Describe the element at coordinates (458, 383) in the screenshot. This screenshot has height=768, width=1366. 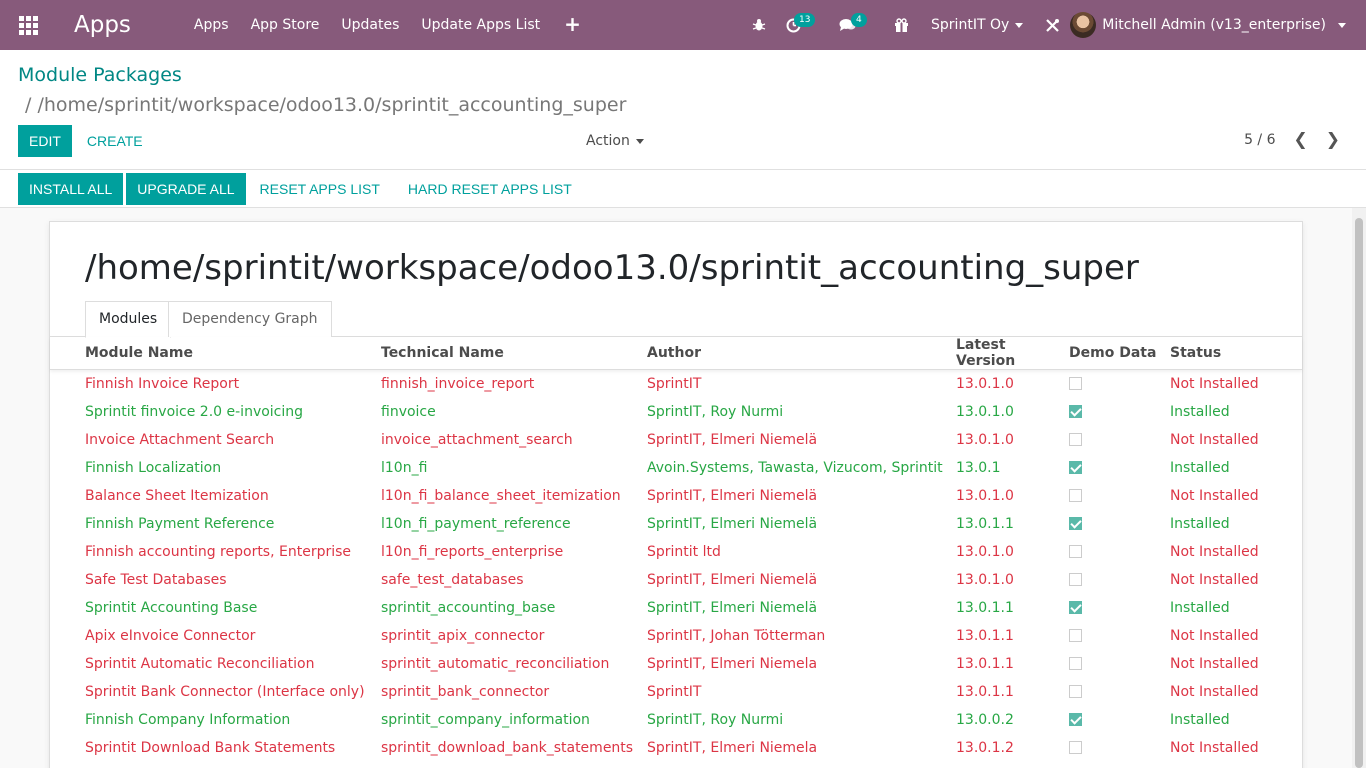
I see `technical-name-cell: finnish_invoice_report` at that location.